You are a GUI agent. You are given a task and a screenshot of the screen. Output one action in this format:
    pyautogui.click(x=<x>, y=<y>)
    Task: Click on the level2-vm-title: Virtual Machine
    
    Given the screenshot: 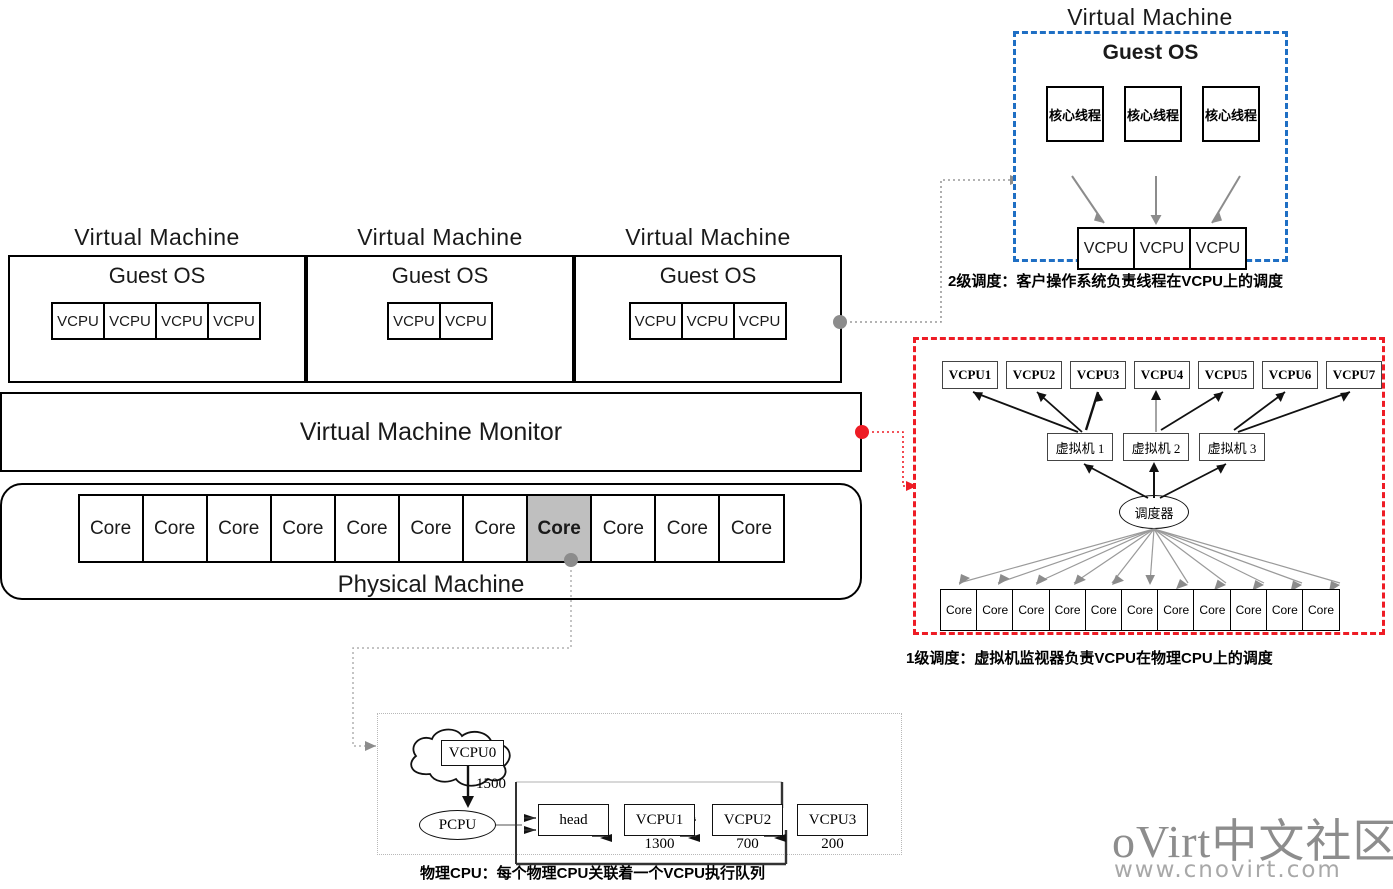 What is the action you would take?
    pyautogui.click(x=1150, y=17)
    